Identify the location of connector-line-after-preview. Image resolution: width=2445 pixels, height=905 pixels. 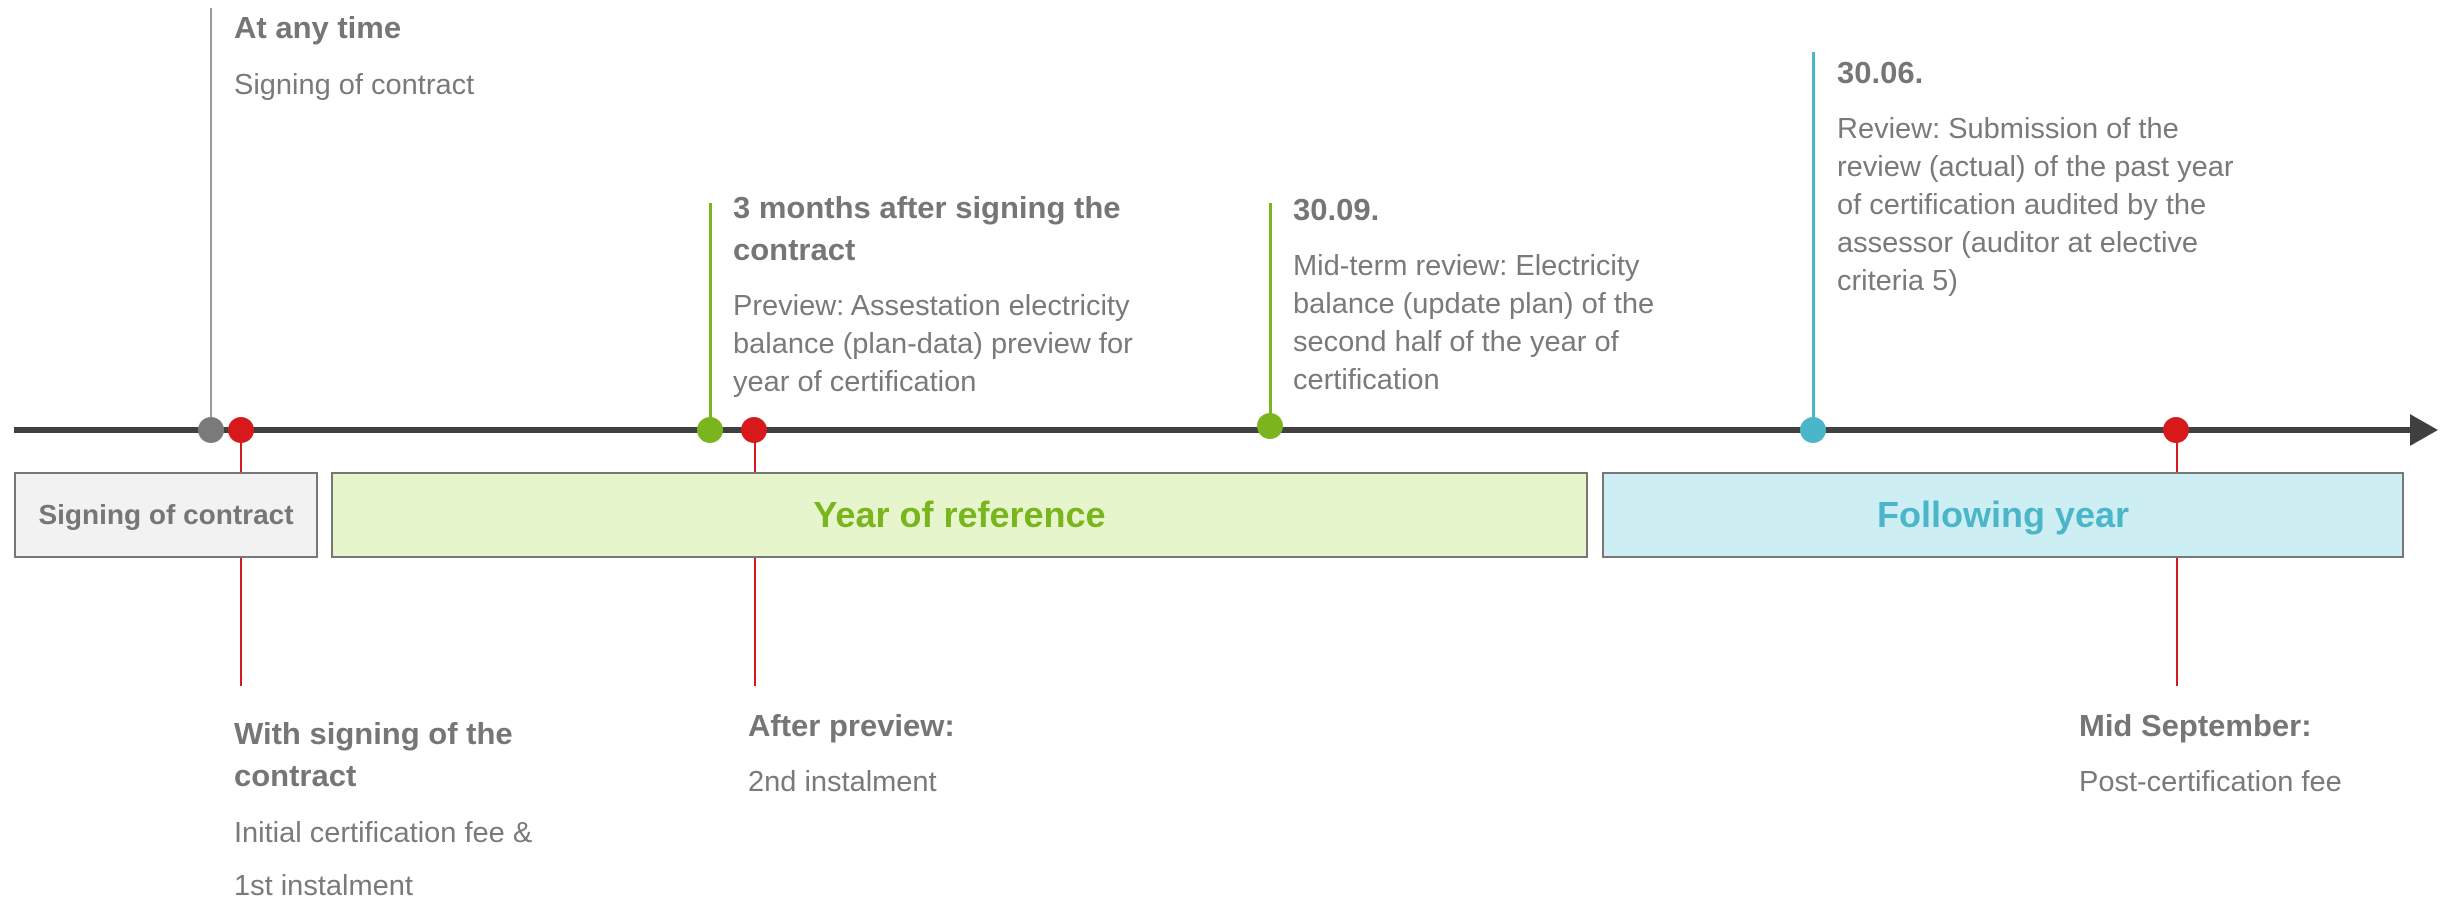
(755, 558).